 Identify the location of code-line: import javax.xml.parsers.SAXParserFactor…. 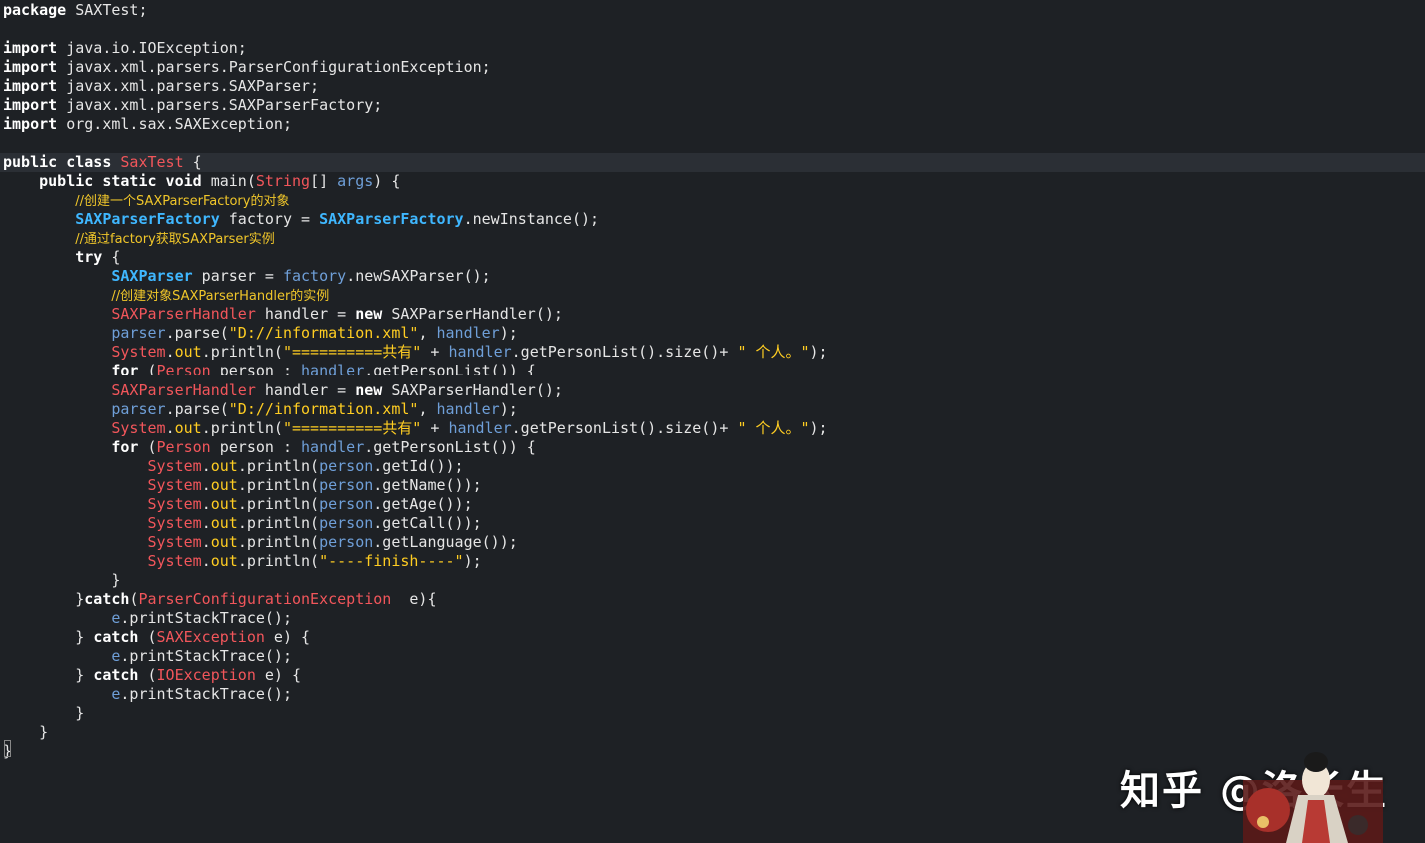
(192, 105).